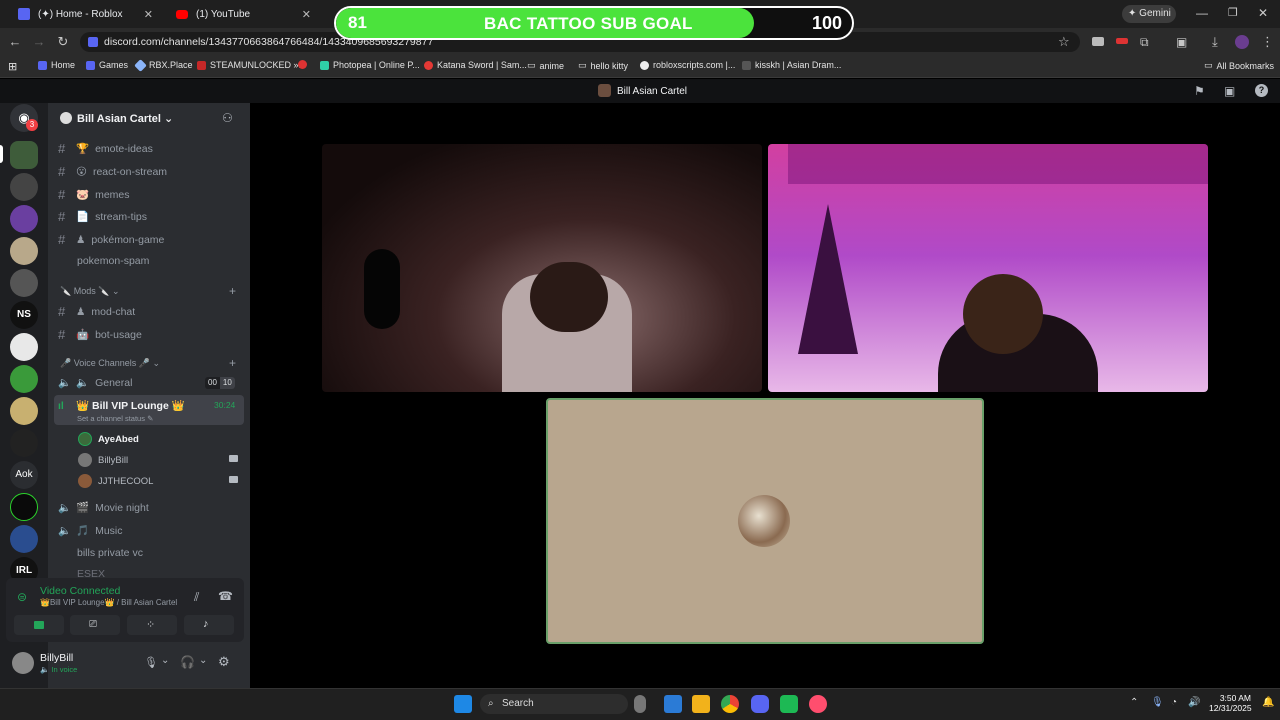 The width and height of the screenshot is (1280, 720). I want to click on volume-icon: 🔊, so click(1194, 702).